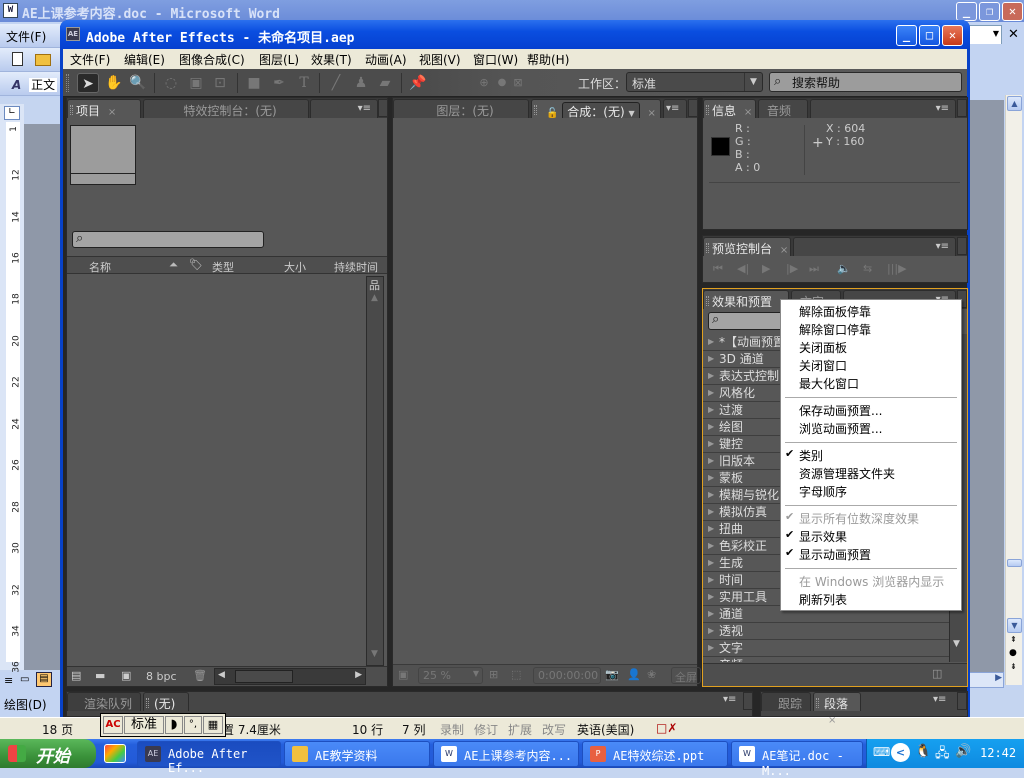 This screenshot has height=778, width=1024. What do you see at coordinates (486, 729) in the screenshot?
I see `status-track: 修订` at bounding box center [486, 729].